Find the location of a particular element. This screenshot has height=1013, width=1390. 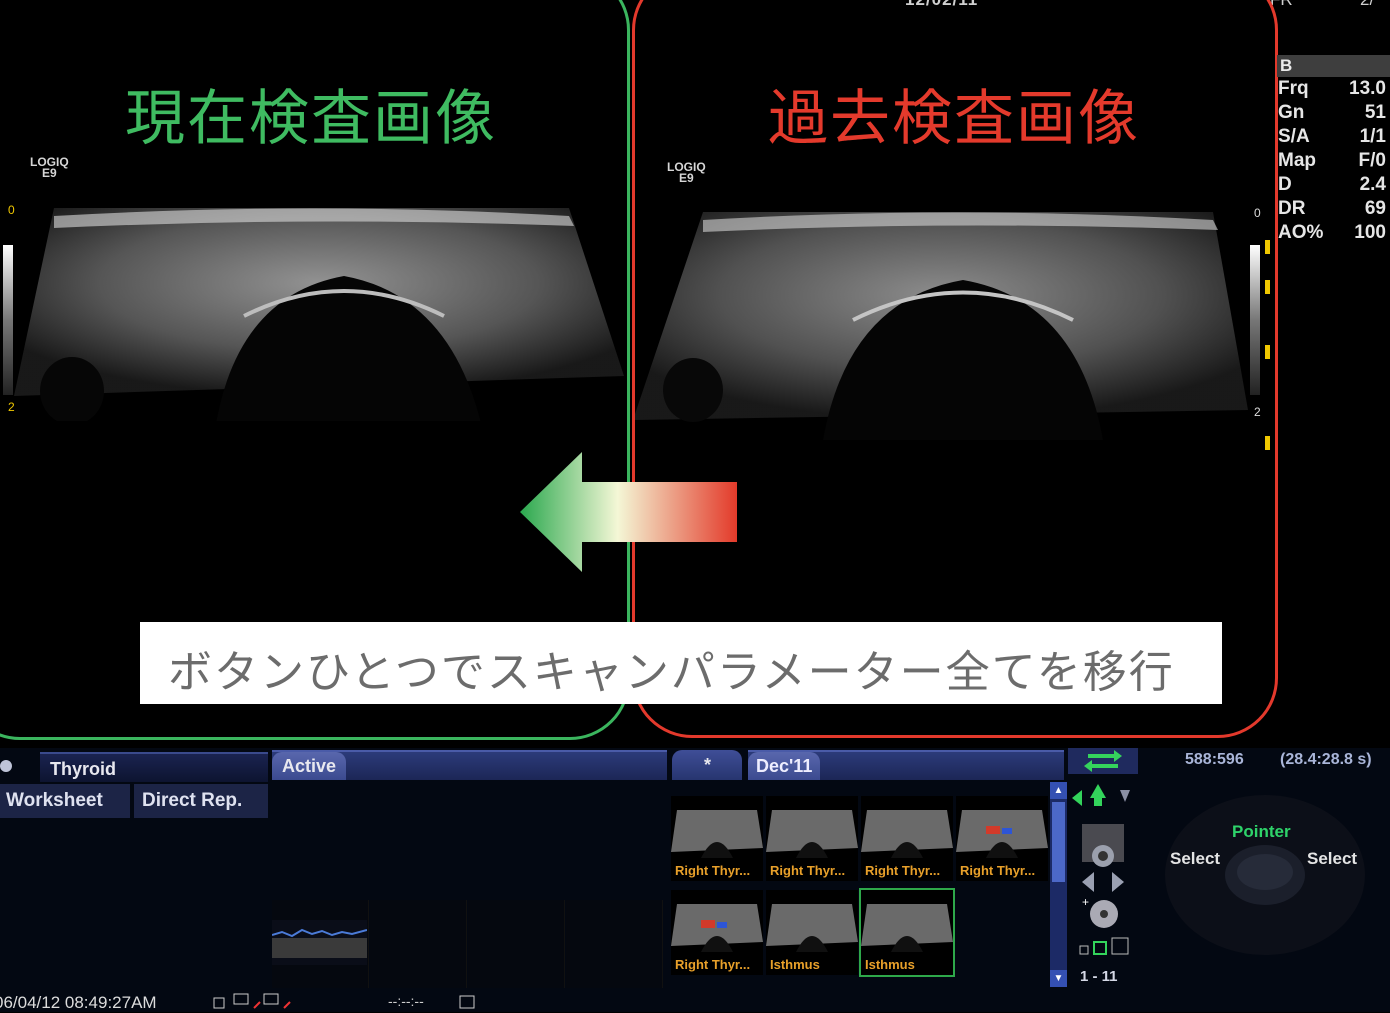

caption-text: ボタンひとつでスキャンパラメーター全てを移行 is located at coordinates (671, 672).